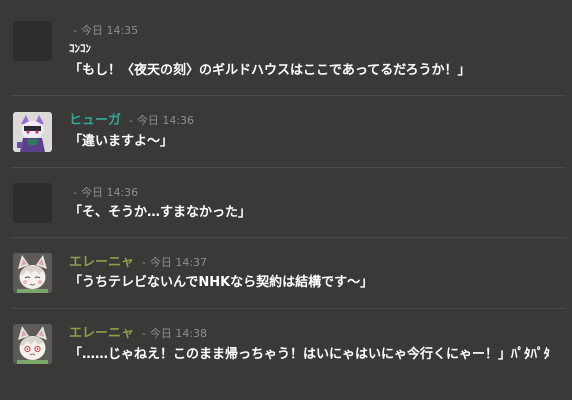 The height and width of the screenshot is (400, 572). I want to click on message-header: - 今日 14:36, so click(103, 192).